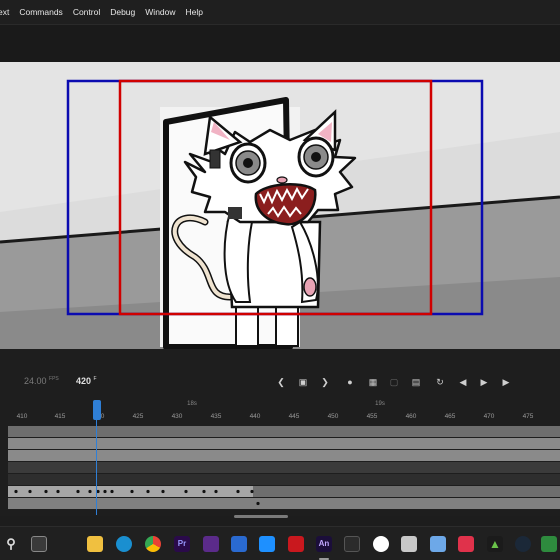 This screenshot has height=560, width=560. I want to click on frame-tick: 450, so click(333, 416).